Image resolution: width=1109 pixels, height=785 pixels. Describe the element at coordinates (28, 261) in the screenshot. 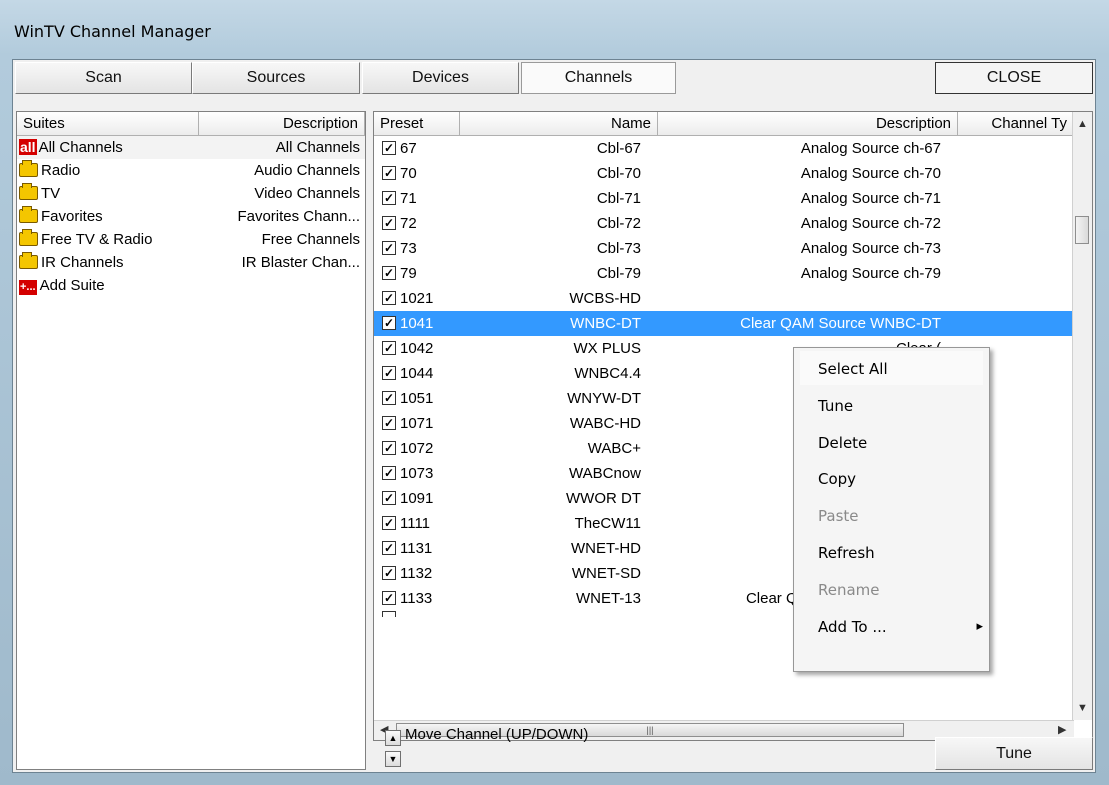

I see `folder-icon` at that location.